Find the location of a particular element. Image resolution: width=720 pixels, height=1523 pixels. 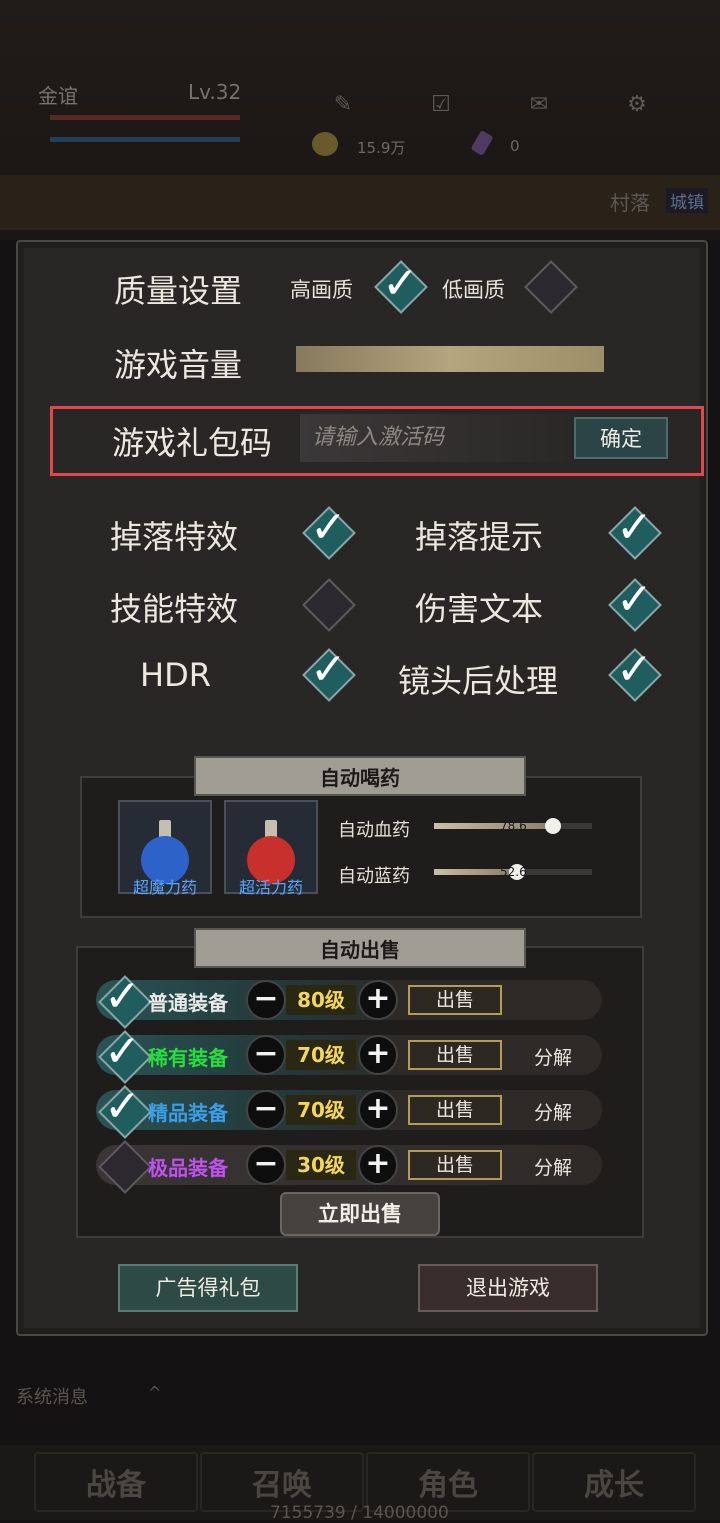

auto-hp-label: 自动血药 is located at coordinates (374, 830).